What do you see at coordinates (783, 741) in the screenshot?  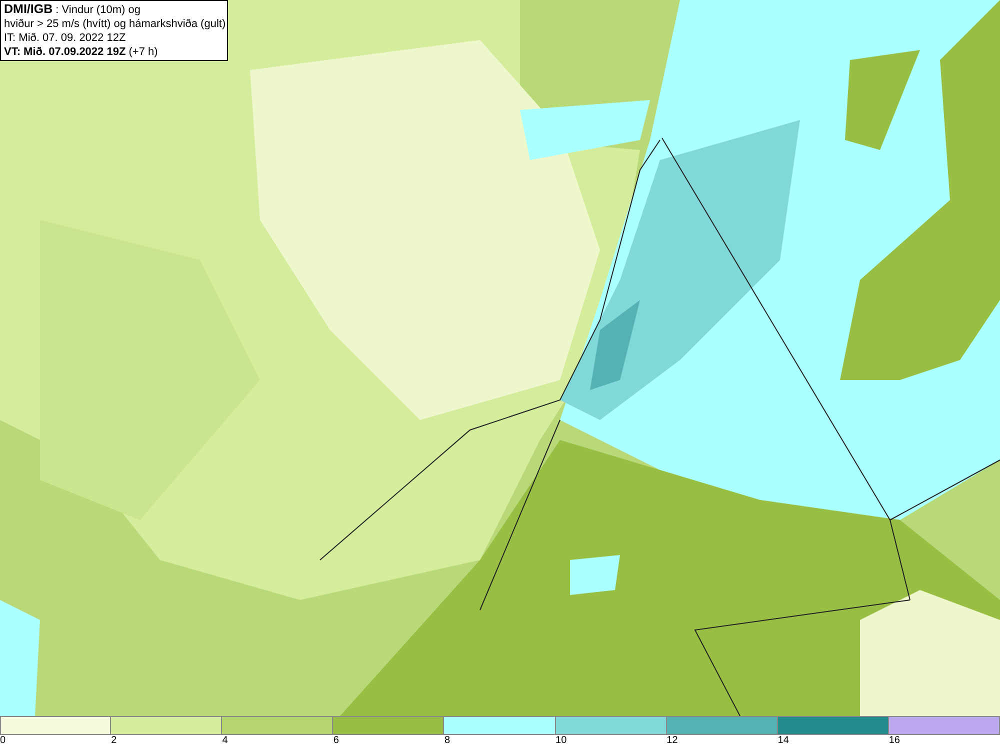 I see `legend-label: 14` at bounding box center [783, 741].